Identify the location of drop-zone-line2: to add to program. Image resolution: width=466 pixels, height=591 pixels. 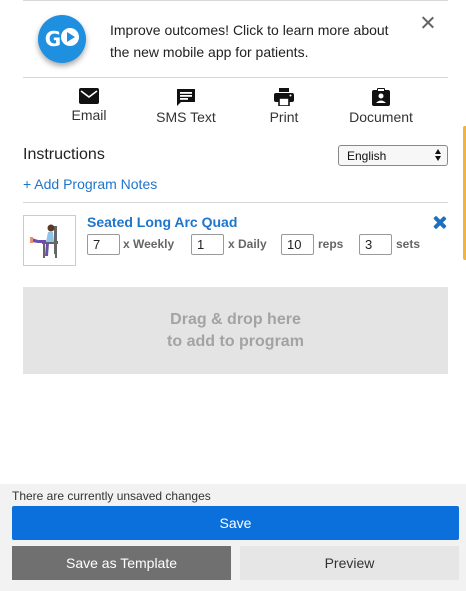
(235, 341).